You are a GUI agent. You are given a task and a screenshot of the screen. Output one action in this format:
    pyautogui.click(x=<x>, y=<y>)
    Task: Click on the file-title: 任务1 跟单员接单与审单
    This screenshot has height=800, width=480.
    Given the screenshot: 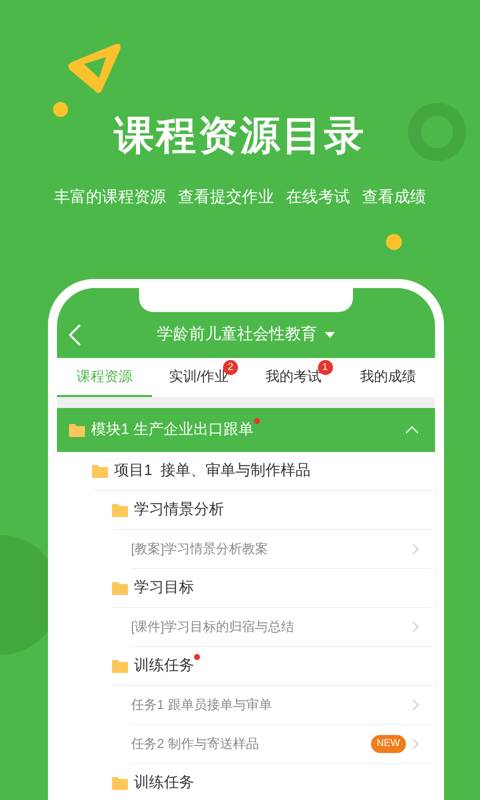 What is the action you would take?
    pyautogui.click(x=202, y=705)
    